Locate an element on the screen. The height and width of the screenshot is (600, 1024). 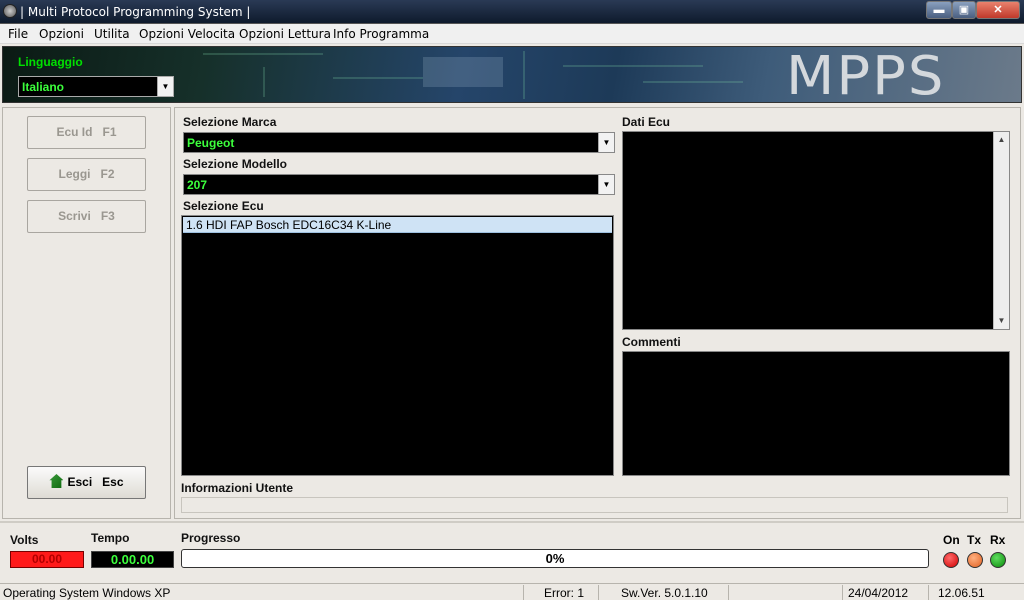
esci-key: Esc is located at coordinates (113, 482).